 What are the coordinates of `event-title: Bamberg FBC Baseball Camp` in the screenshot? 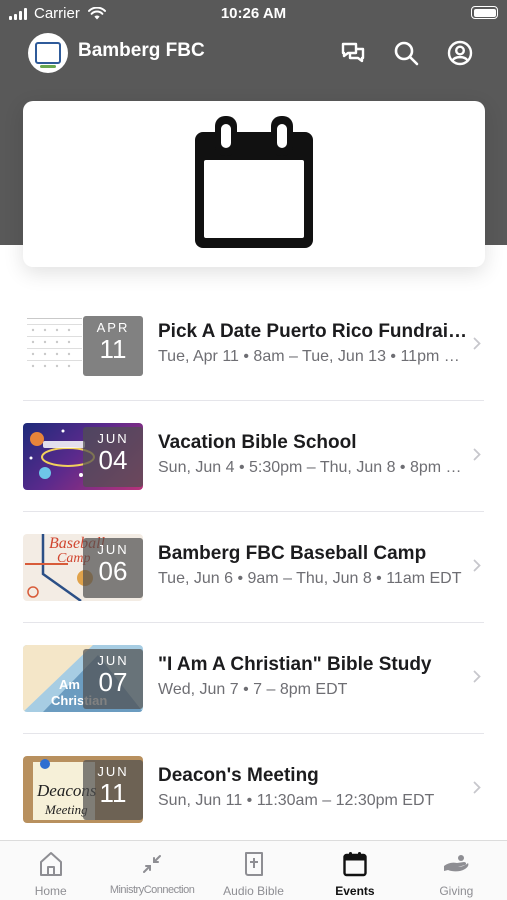 It's located at (292, 553).